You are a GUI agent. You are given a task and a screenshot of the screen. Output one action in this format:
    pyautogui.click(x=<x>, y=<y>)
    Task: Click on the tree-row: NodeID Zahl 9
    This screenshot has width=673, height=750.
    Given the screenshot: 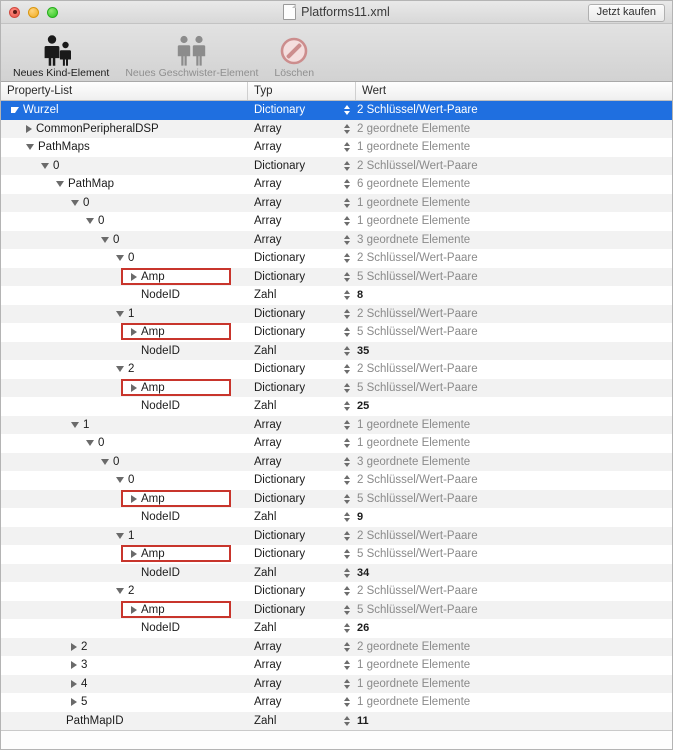 What is the action you would take?
    pyautogui.click(x=336, y=517)
    